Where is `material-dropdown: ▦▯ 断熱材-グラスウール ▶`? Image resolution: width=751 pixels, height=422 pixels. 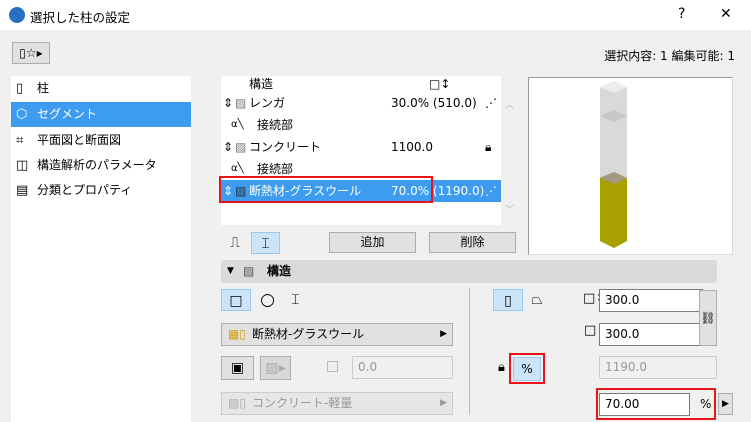
material-dropdown: ▦▯ 断熱材-グラスウール ▶ is located at coordinates (337, 334).